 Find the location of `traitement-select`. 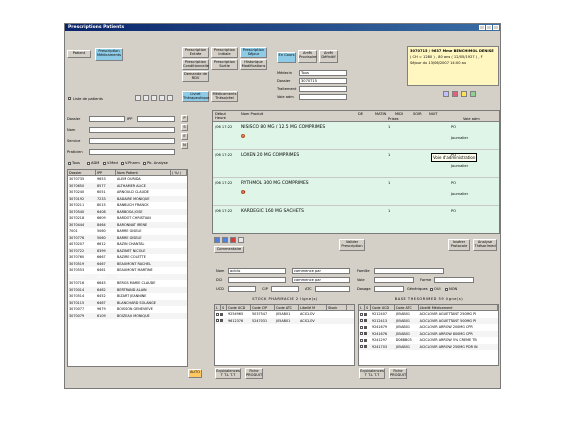

traitement-select is located at coordinates (323, 89).